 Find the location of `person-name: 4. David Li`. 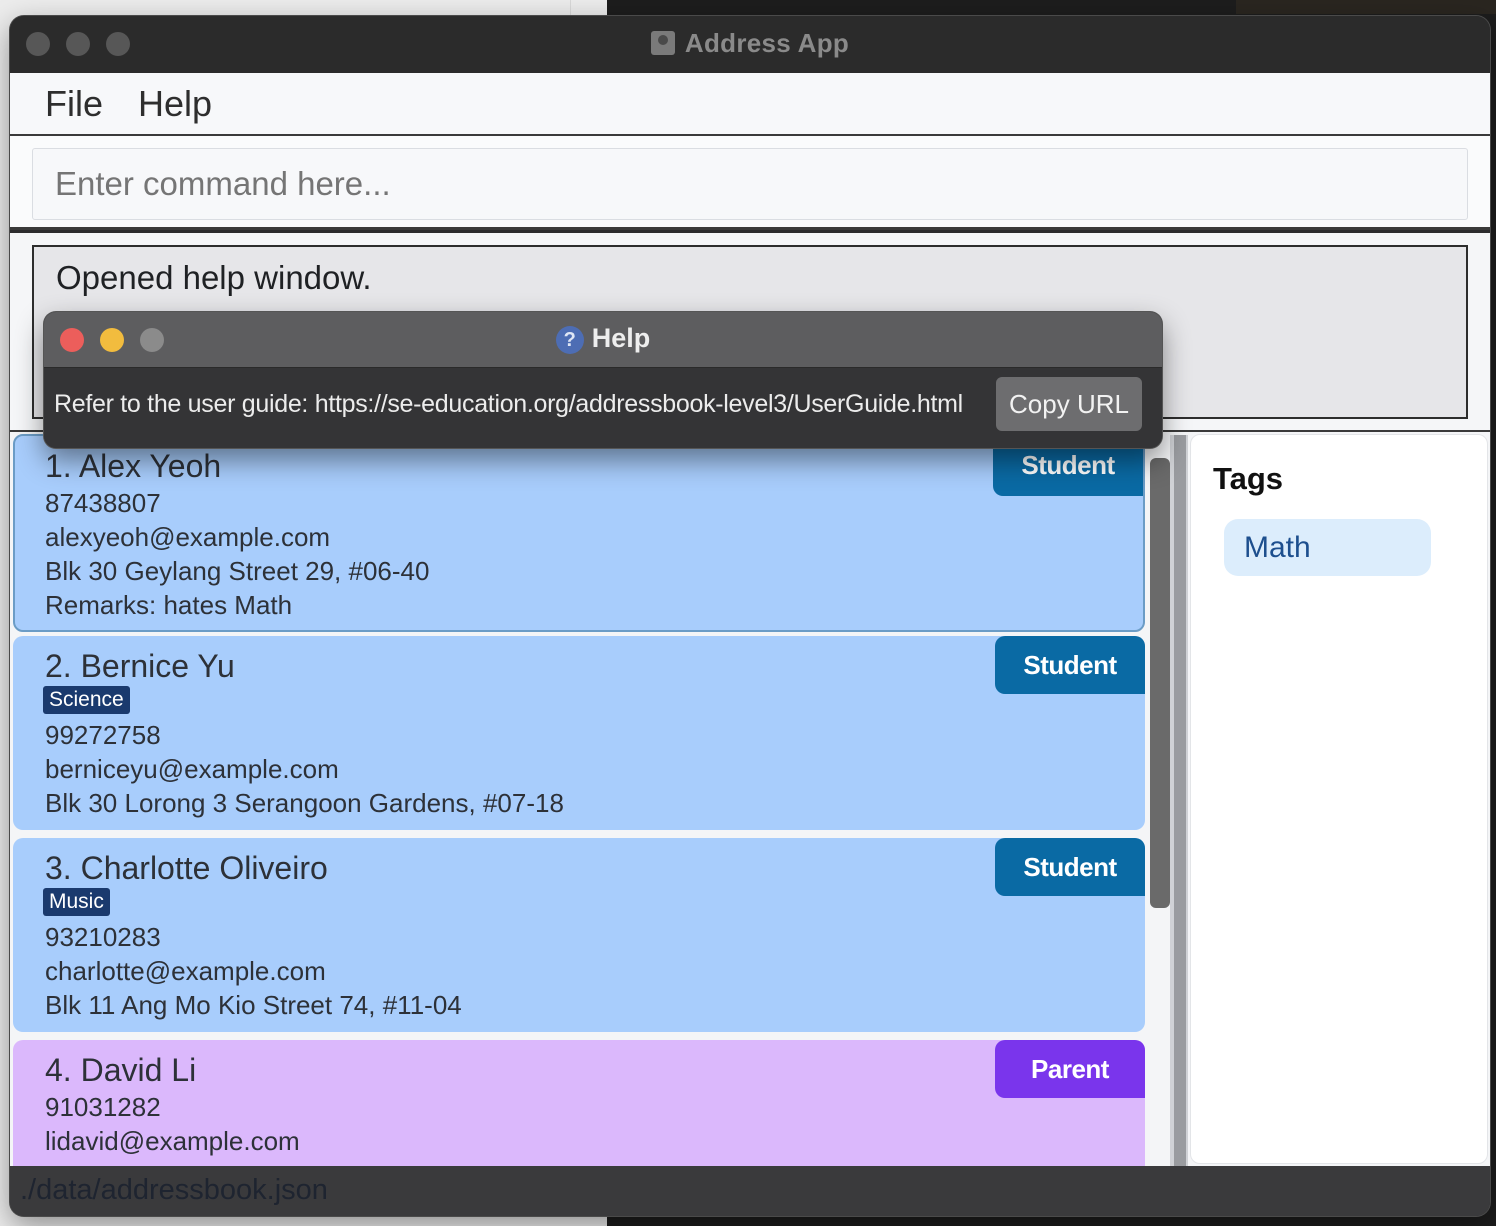

person-name: 4. David Li is located at coordinates (121, 1070).